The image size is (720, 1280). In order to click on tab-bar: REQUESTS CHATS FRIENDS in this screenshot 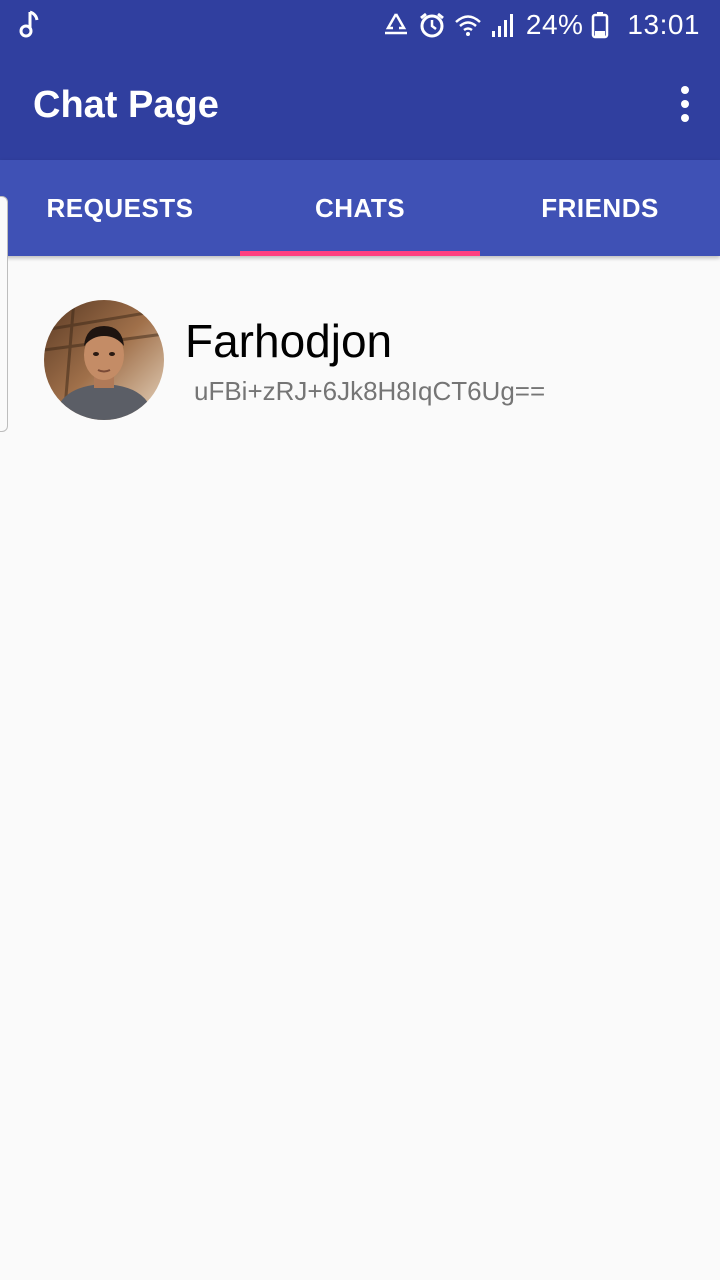, I will do `click(360, 208)`.